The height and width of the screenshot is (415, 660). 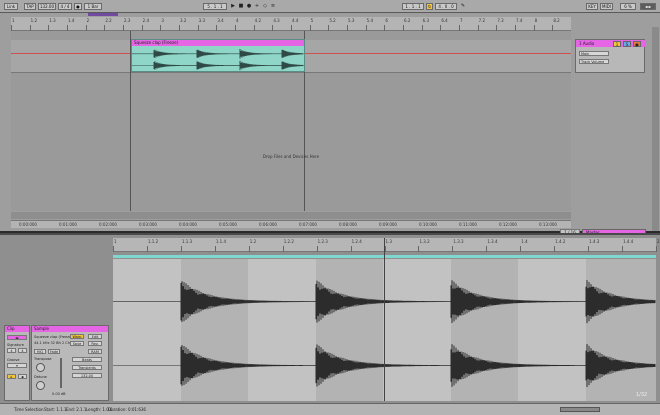 I want to click on transpose-label: Transpose, so click(x=43, y=359).